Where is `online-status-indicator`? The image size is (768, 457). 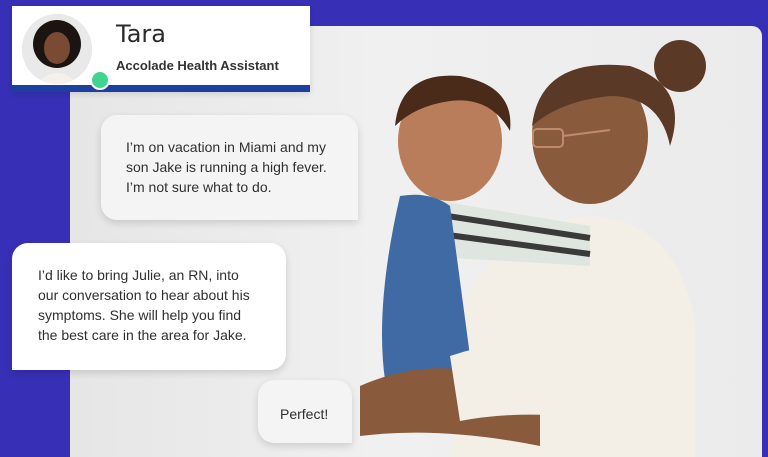 online-status-indicator is located at coordinates (100, 80).